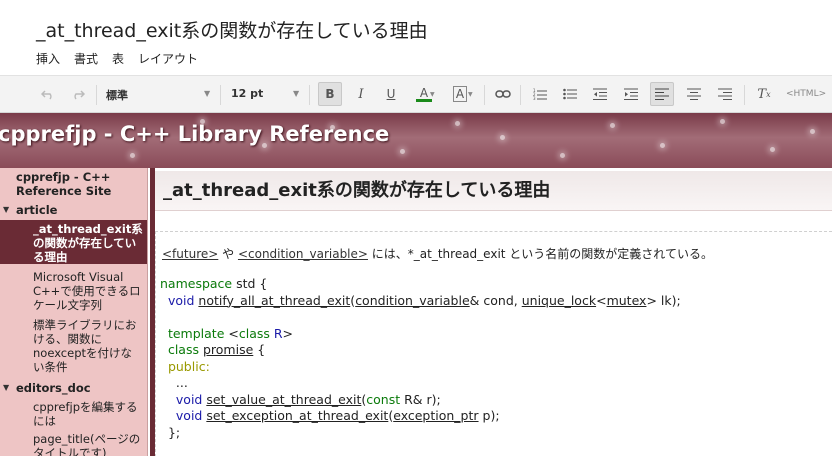 Image resolution: width=832 pixels, height=456 pixels. What do you see at coordinates (88, 291) in the screenshot?
I see `sidebar-item-msvc: Microsoft Visual C++で使用できるロケール文字列` at bounding box center [88, 291].